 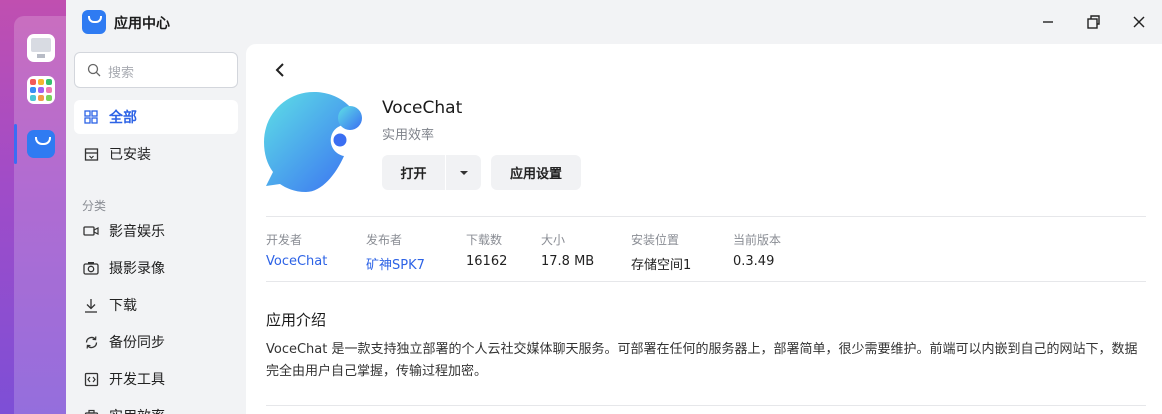 What do you see at coordinates (123, 118) in the screenshot?
I see `sidebar-item-label: 全部` at bounding box center [123, 118].